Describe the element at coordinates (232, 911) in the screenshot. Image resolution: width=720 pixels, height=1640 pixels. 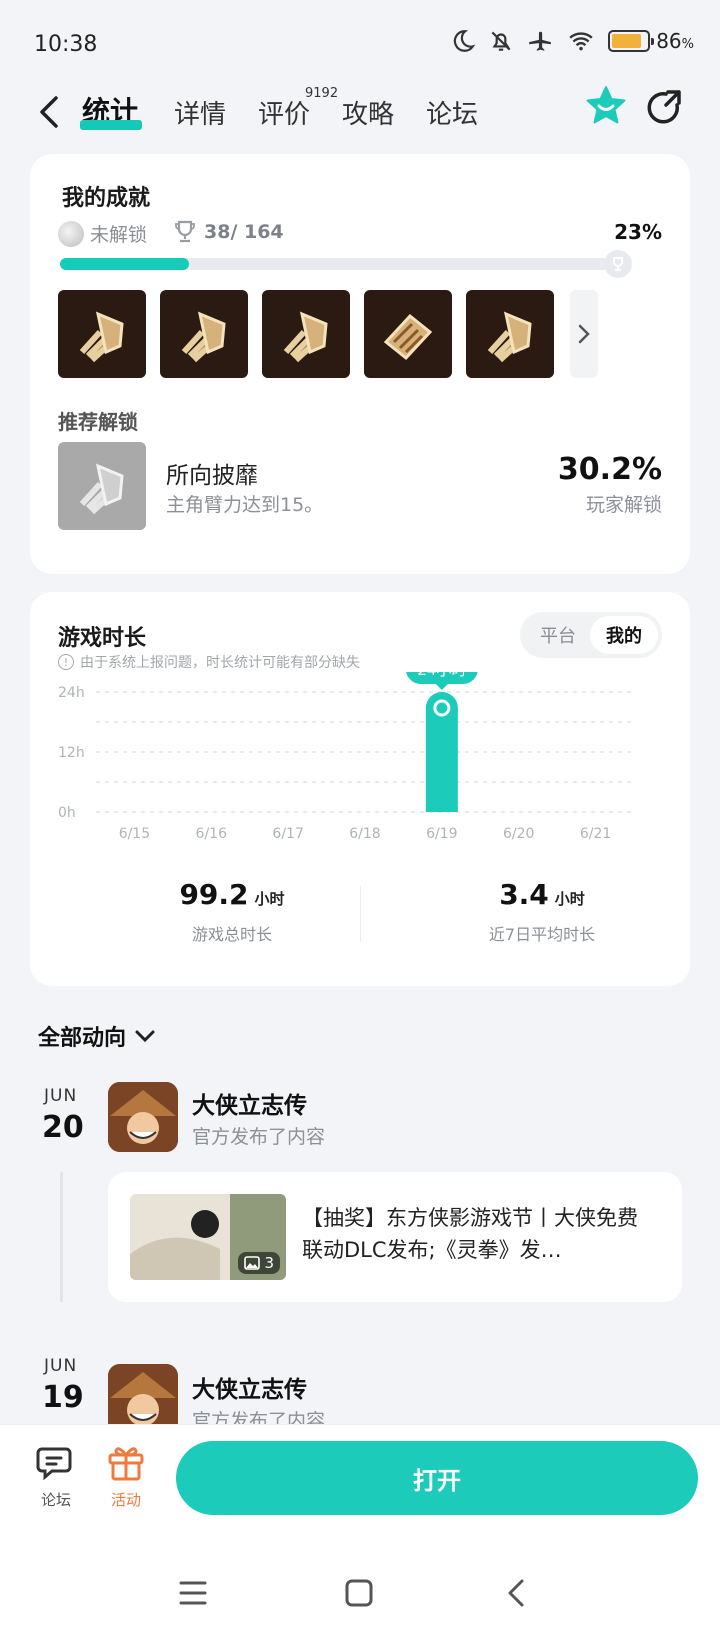
I see `total-playtime: 99.2 小时 游戏总时长` at that location.